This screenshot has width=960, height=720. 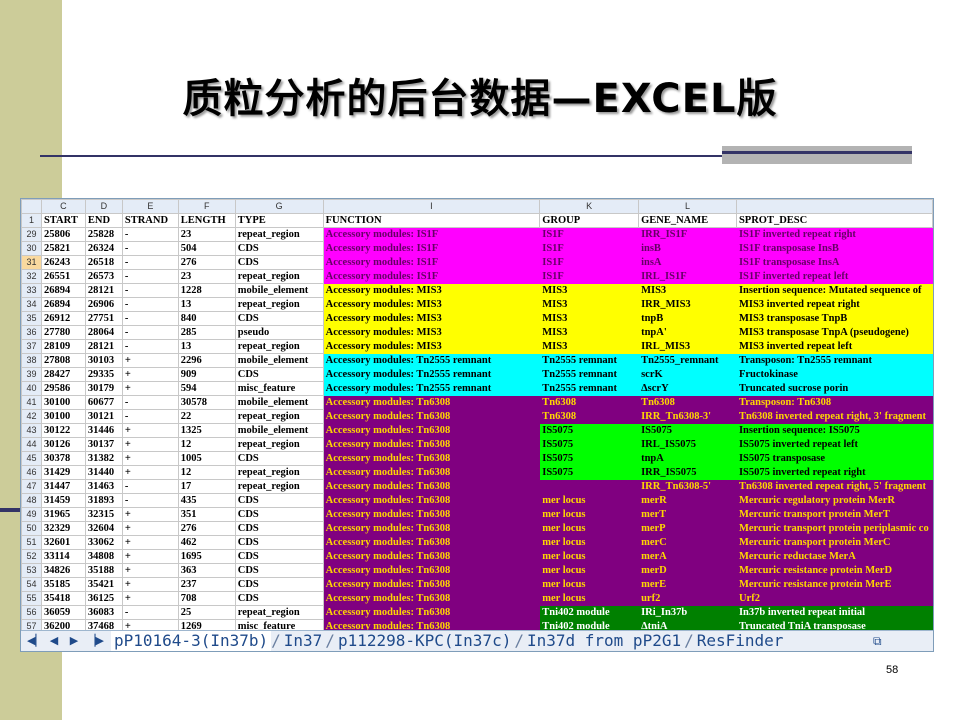 What do you see at coordinates (687, 612) in the screenshot?
I see `gene-name-cell: IRi_In37b` at bounding box center [687, 612].